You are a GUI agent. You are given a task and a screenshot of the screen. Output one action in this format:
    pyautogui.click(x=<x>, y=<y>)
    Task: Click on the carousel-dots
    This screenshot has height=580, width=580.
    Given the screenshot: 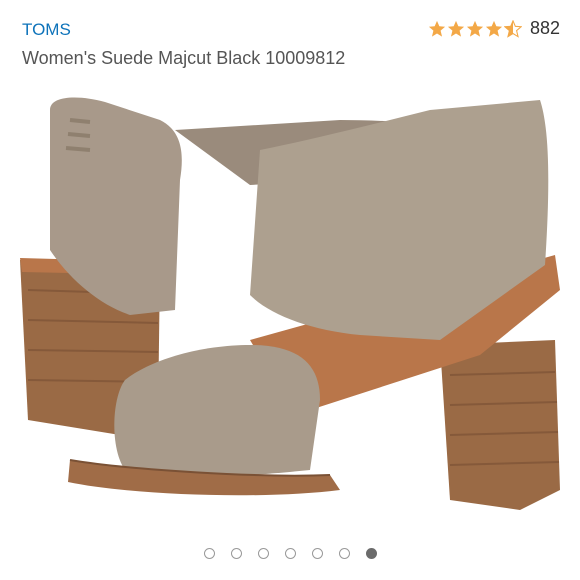 What is the action you would take?
    pyautogui.click(x=290, y=553)
    